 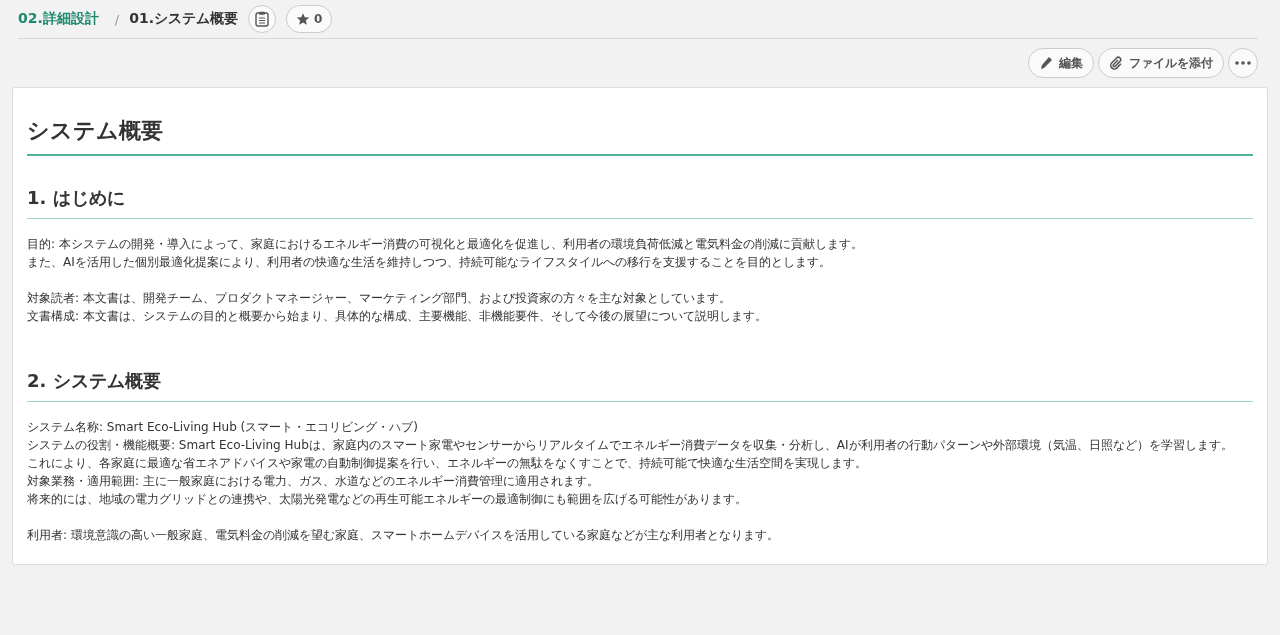 What do you see at coordinates (397, 316) in the screenshot?
I see `body-text-line: 文書構成: 本文書は、システムの目的と概要から始まり、具体的な構成、主要機能、非機能要件、そして今後の展望について説明します。` at bounding box center [397, 316].